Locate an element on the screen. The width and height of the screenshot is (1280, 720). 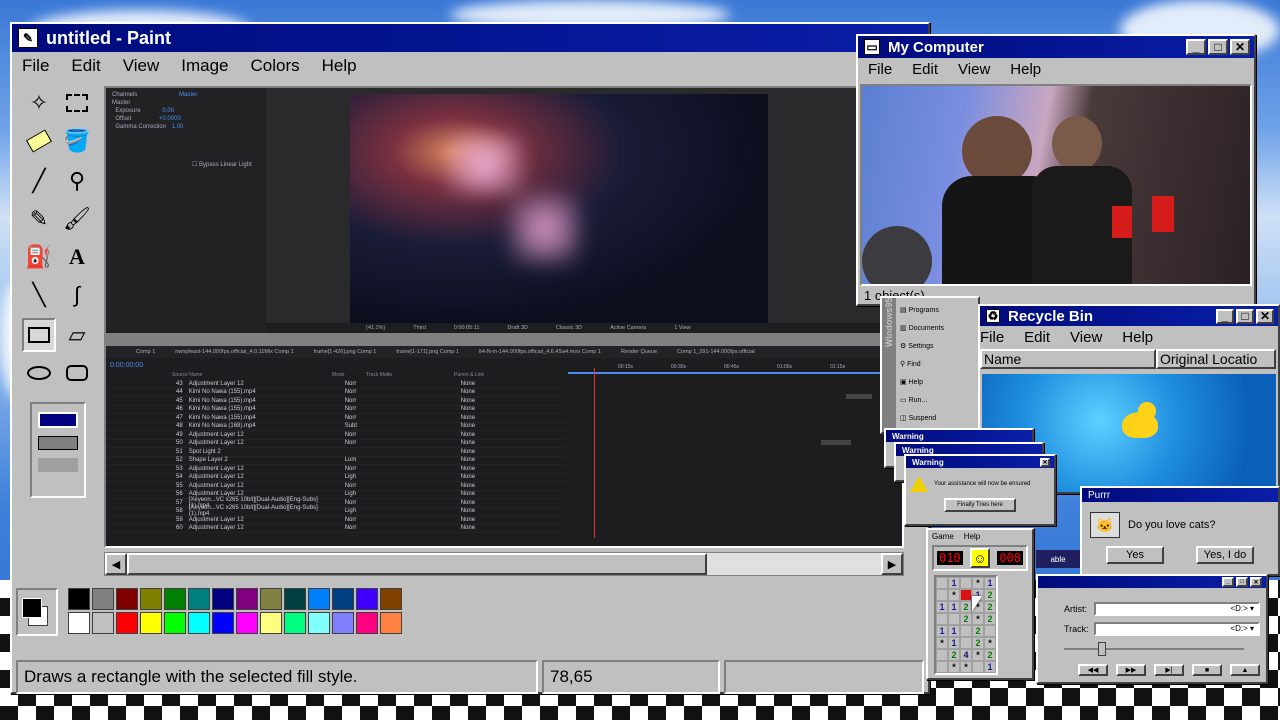
fast-forward-icon: ▶▶ is located at coordinates (1131, 670).